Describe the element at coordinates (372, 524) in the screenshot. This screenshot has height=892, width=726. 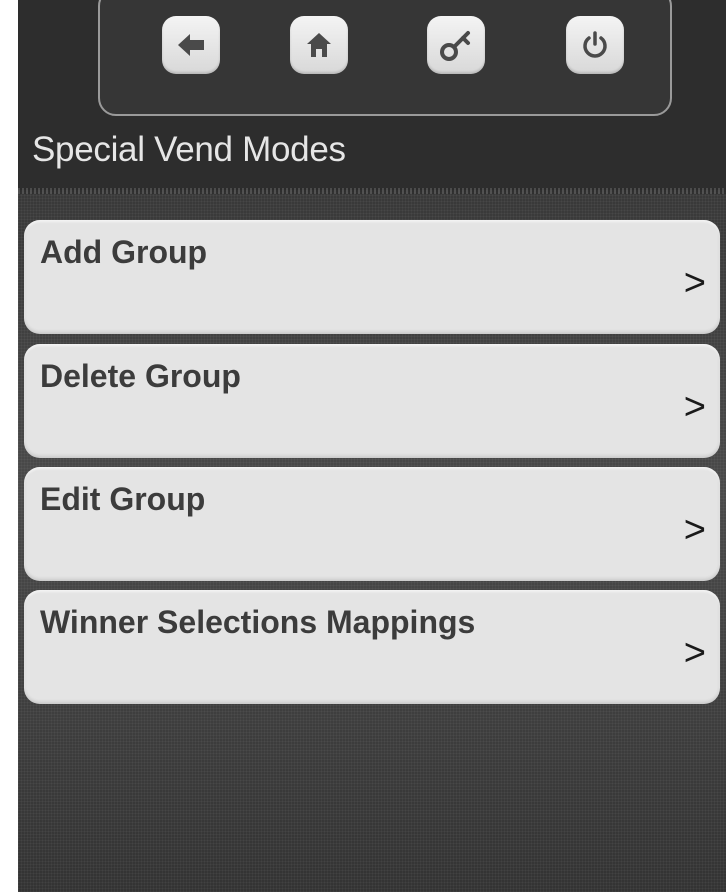
I see `menu-item-edit-group: Edit Group >` at that location.